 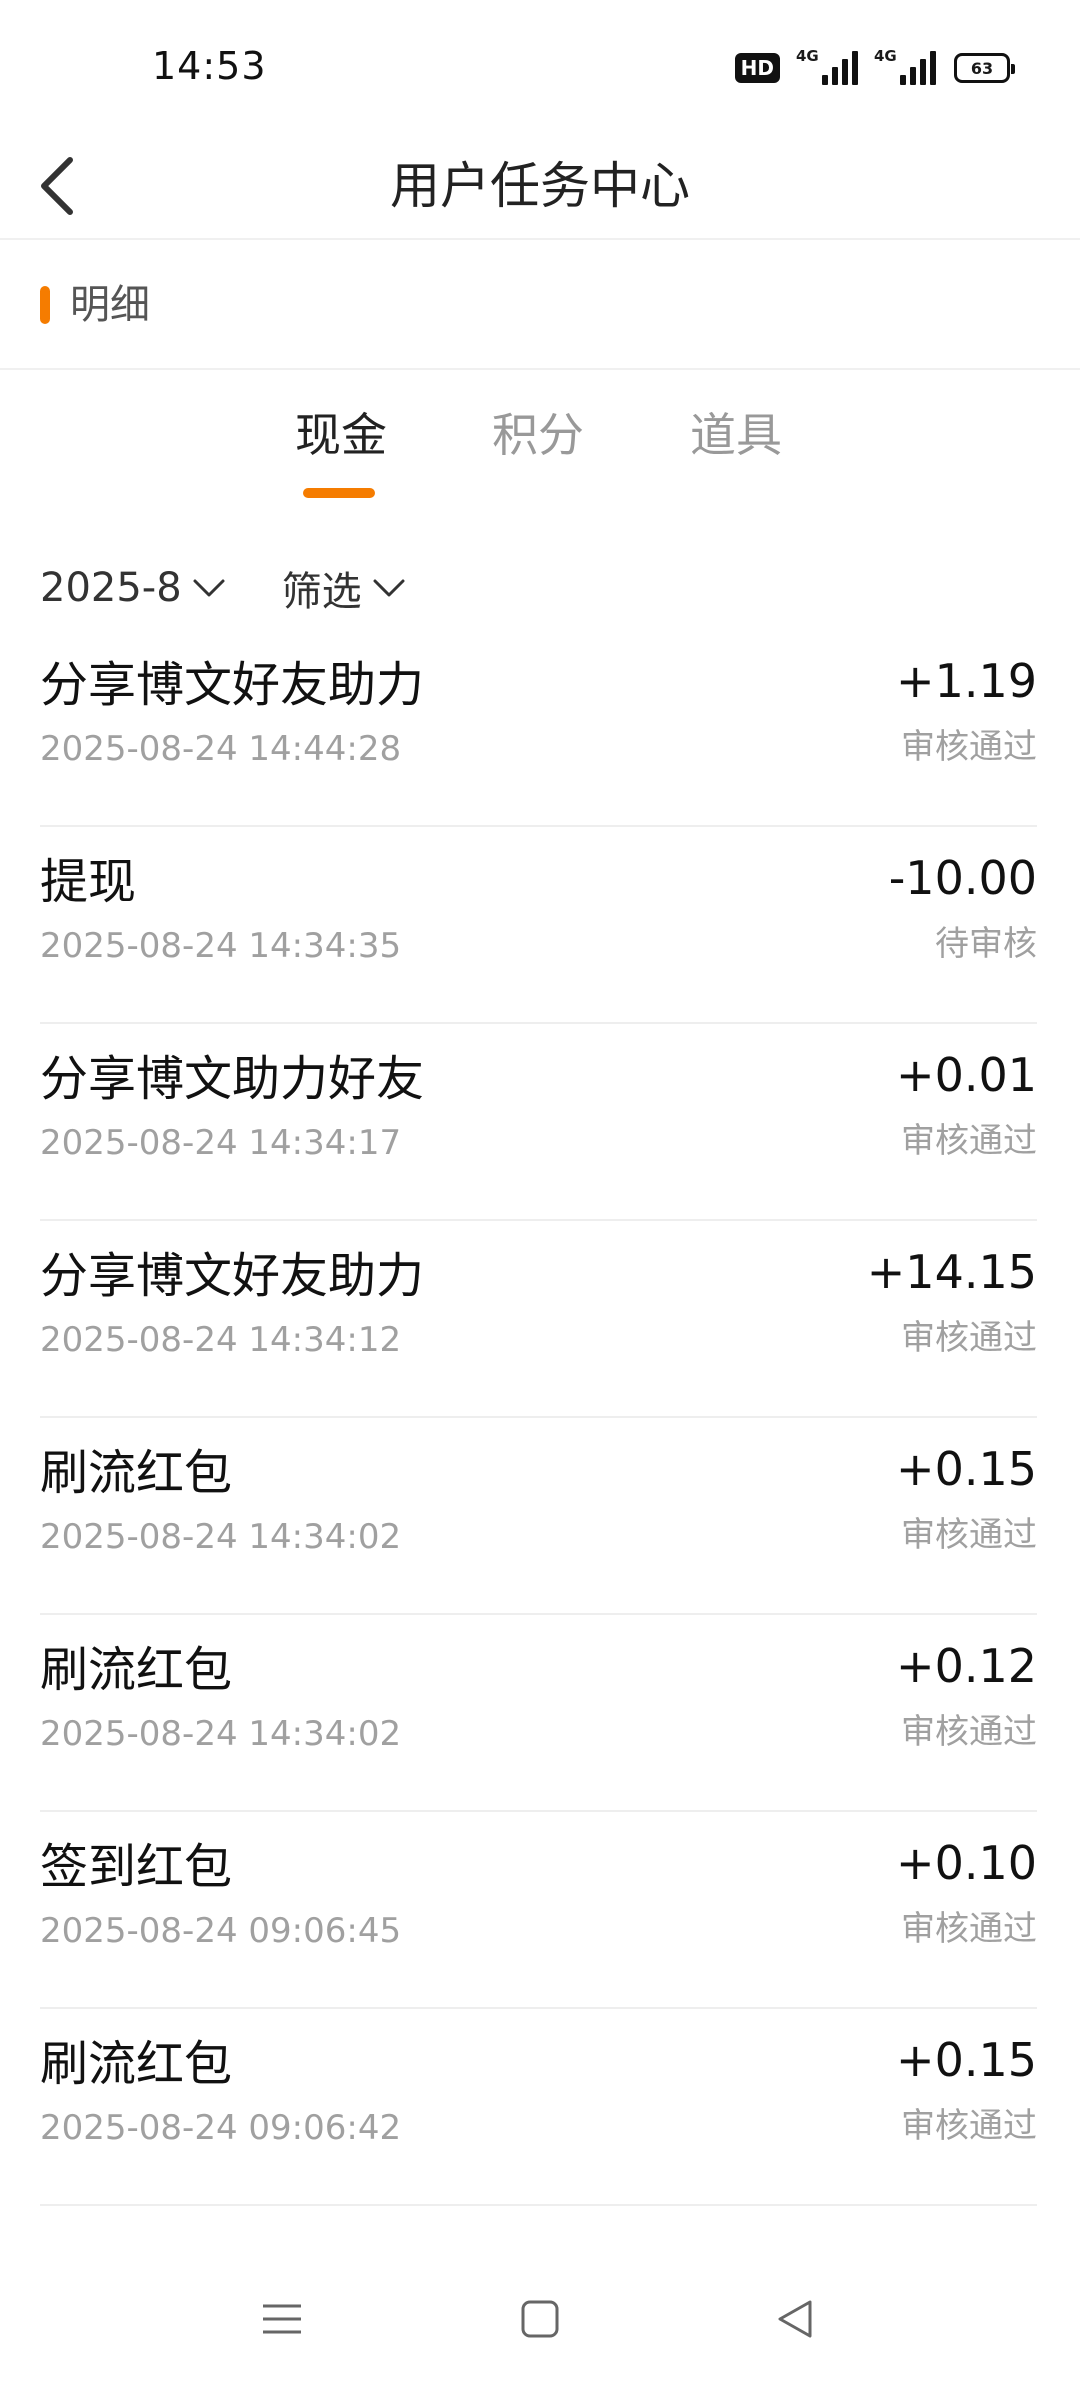 What do you see at coordinates (538, 728) in the screenshot?
I see `list-item: 分享博文好友助力 2025-08-24 14:44:28 +1.19 审核通过` at bounding box center [538, 728].